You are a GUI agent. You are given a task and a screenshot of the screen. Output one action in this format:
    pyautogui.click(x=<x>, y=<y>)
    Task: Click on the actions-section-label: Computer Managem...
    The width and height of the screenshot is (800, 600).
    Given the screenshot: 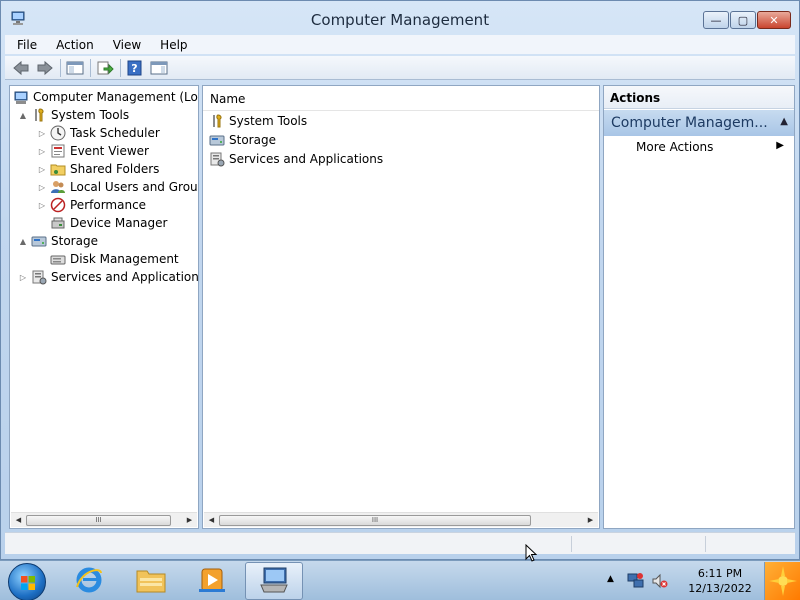 What is the action you would take?
    pyautogui.click(x=689, y=123)
    